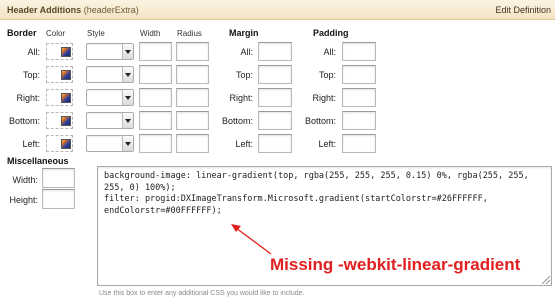 This screenshot has width=555, height=300. Describe the element at coordinates (320, 121) in the screenshot. I see `padding-label-bottom: Bottom:` at that location.